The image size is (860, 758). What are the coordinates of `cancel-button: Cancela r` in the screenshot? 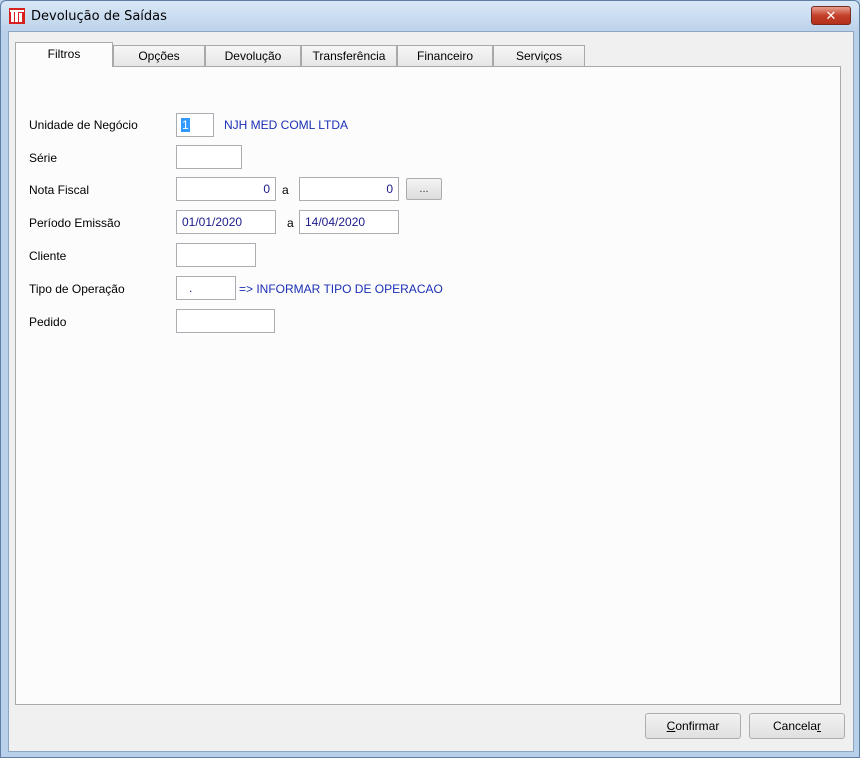 It's located at (797, 726).